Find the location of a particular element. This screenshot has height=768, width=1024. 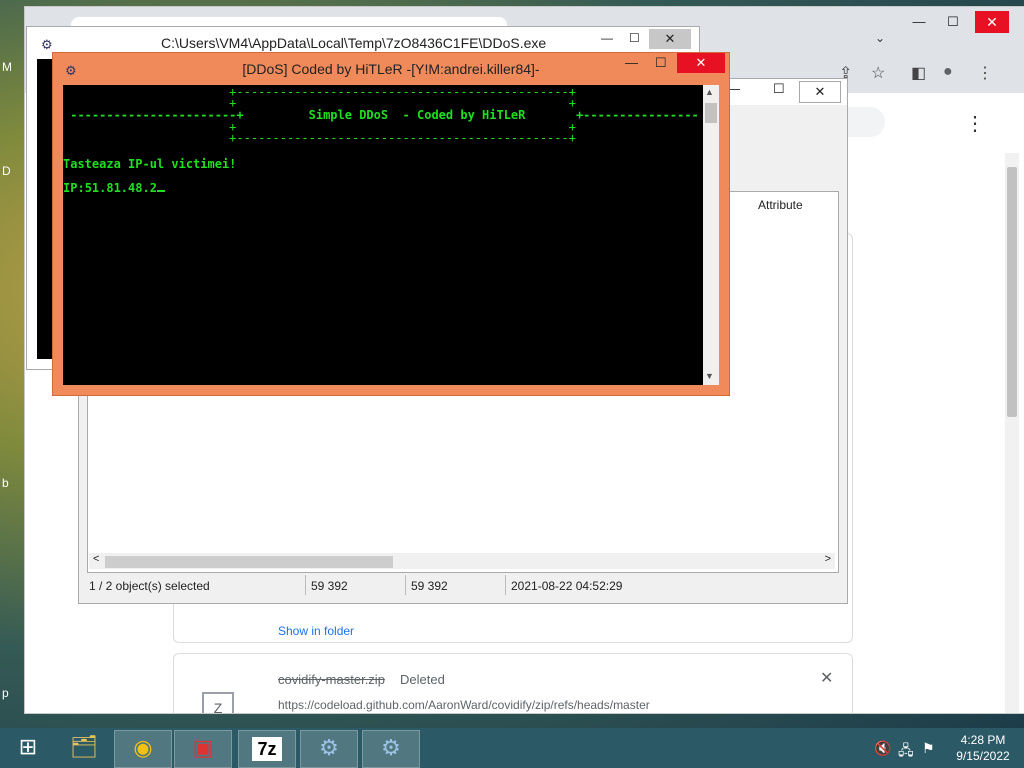

star-icon: ☆ is located at coordinates (878, 73).